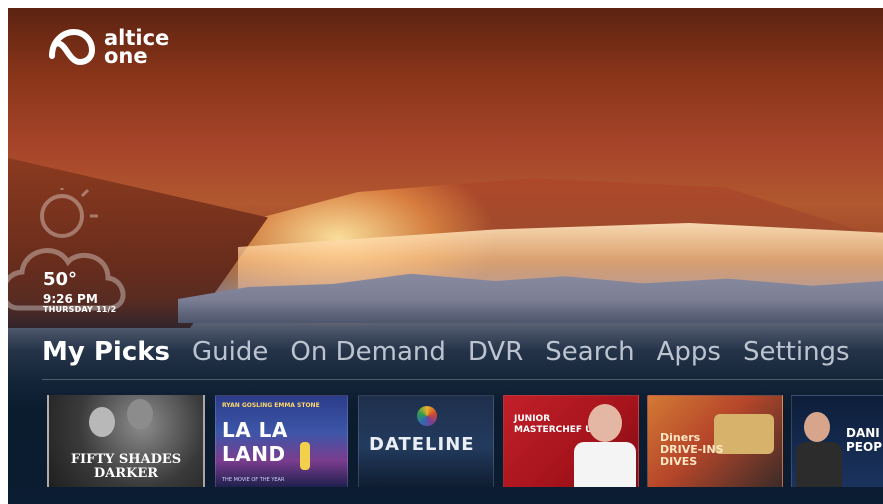  Describe the element at coordinates (495, 352) in the screenshot. I see `nav-dvr: DVR` at that location.